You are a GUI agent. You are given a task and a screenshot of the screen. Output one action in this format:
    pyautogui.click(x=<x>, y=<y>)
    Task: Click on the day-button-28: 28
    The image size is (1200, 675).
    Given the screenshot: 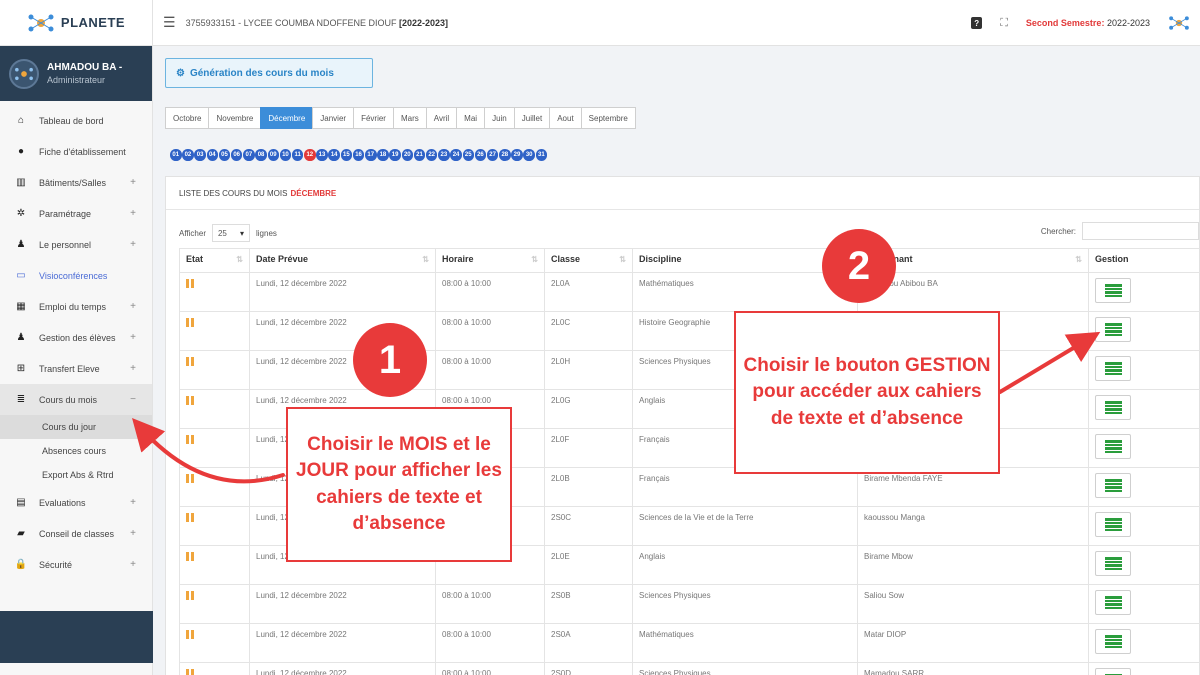 What is the action you would take?
    pyautogui.click(x=505, y=155)
    